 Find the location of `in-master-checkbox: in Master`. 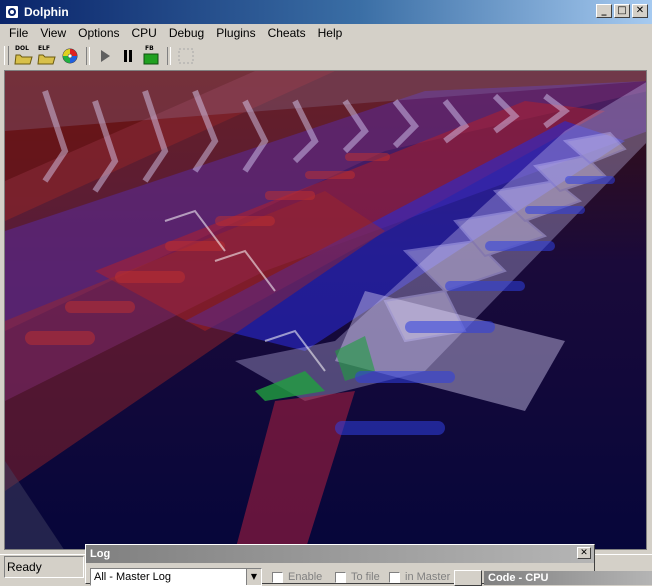

in-master-checkbox: in Master is located at coordinates (419, 577).